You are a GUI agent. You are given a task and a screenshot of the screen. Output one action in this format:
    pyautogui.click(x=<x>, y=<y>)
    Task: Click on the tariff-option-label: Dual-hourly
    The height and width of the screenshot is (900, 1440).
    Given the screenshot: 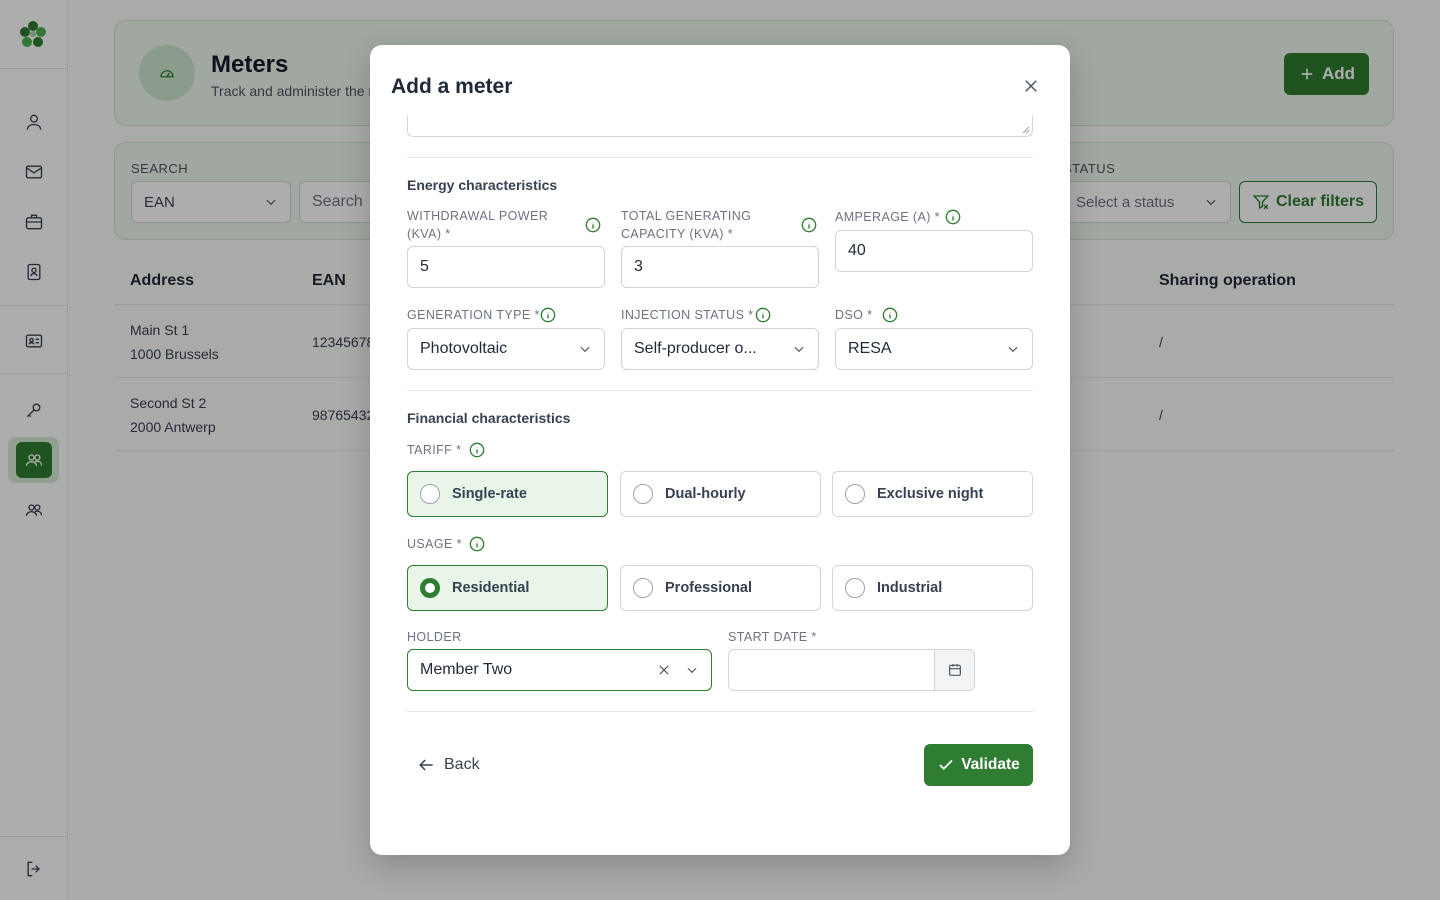 What is the action you would take?
    pyautogui.click(x=705, y=494)
    